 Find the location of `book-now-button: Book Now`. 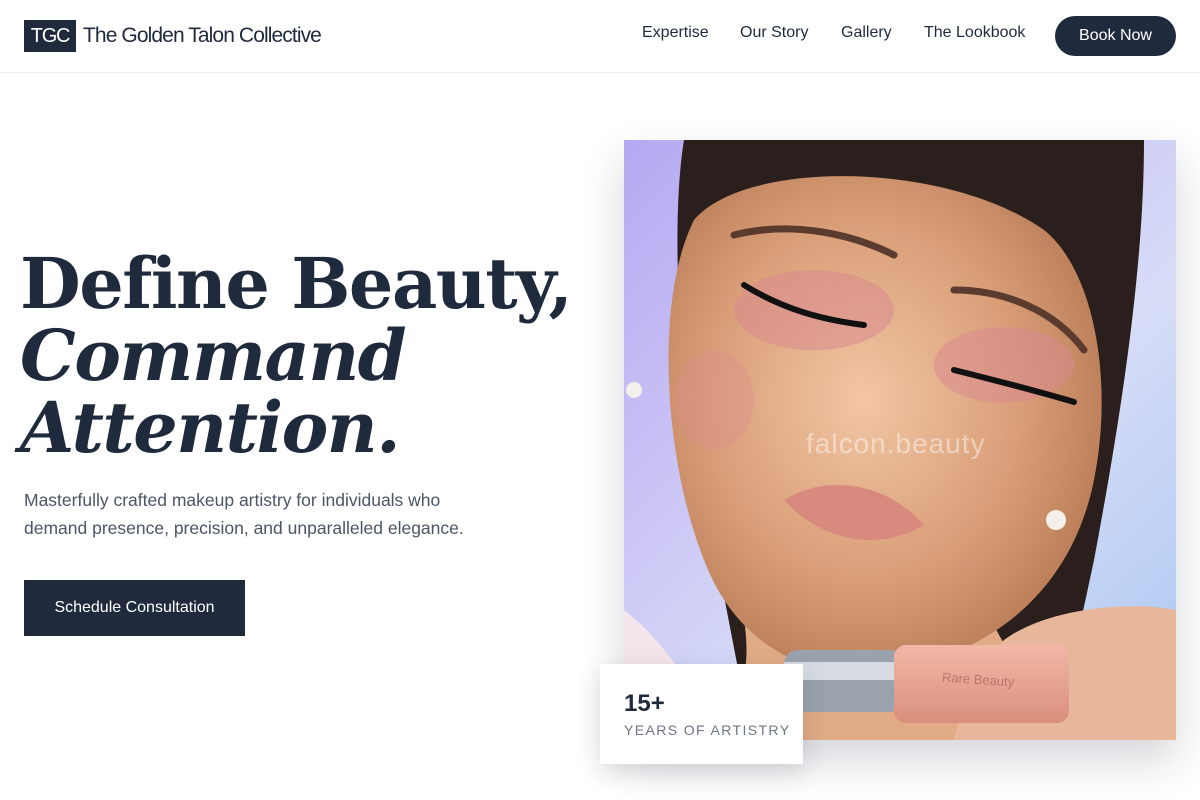

book-now-button: Book Now is located at coordinates (1115, 36).